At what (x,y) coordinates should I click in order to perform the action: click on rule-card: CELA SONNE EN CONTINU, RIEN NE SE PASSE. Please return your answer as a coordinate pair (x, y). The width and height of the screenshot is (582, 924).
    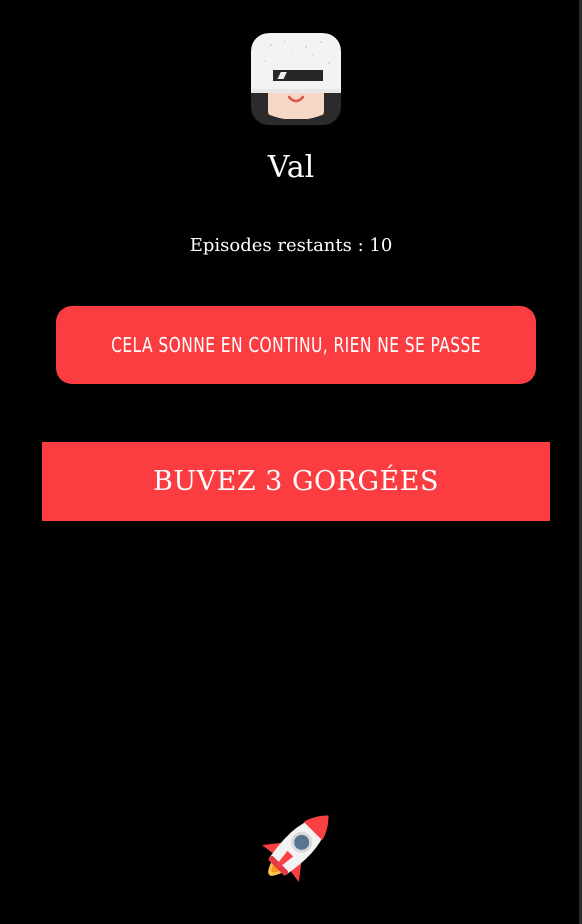
    Looking at the image, I should click on (296, 345).